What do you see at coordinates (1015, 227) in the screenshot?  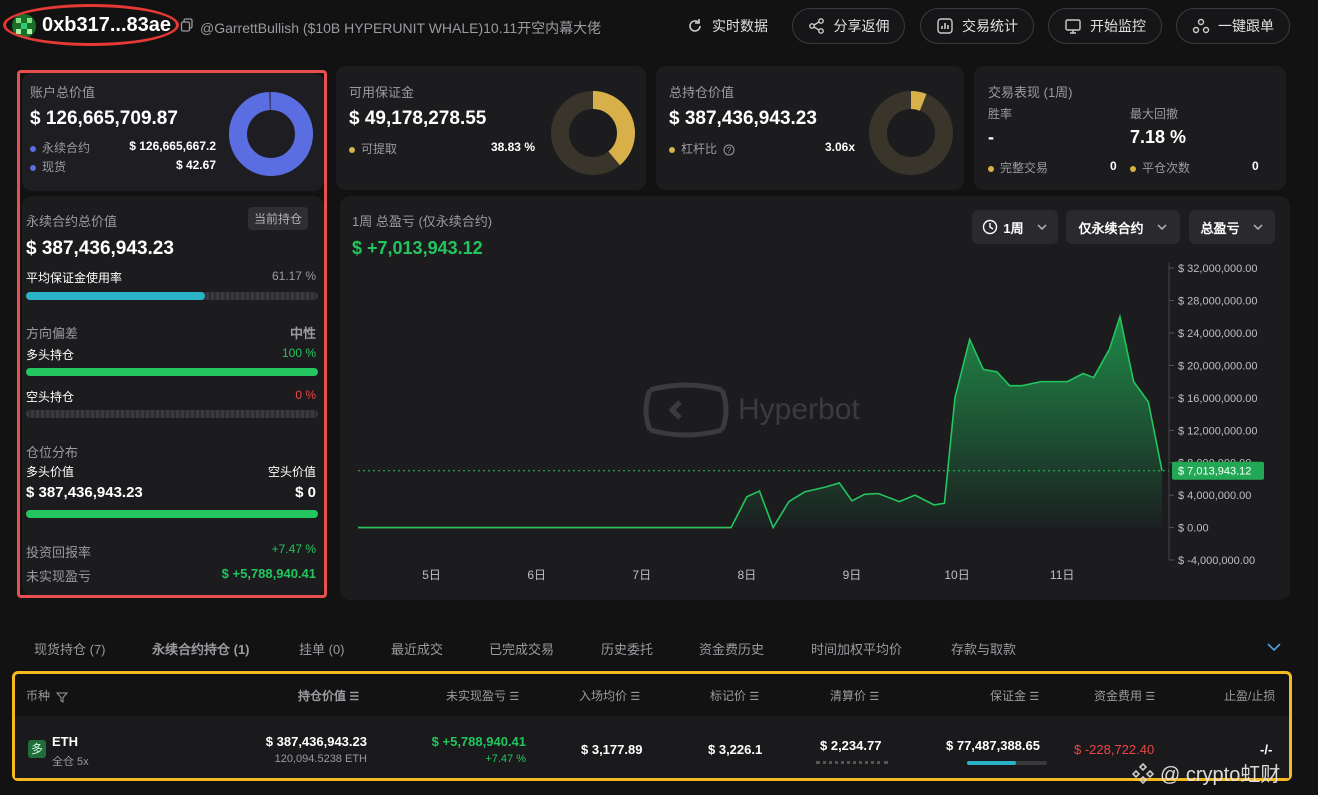 I see `period-dropdown: 1周` at bounding box center [1015, 227].